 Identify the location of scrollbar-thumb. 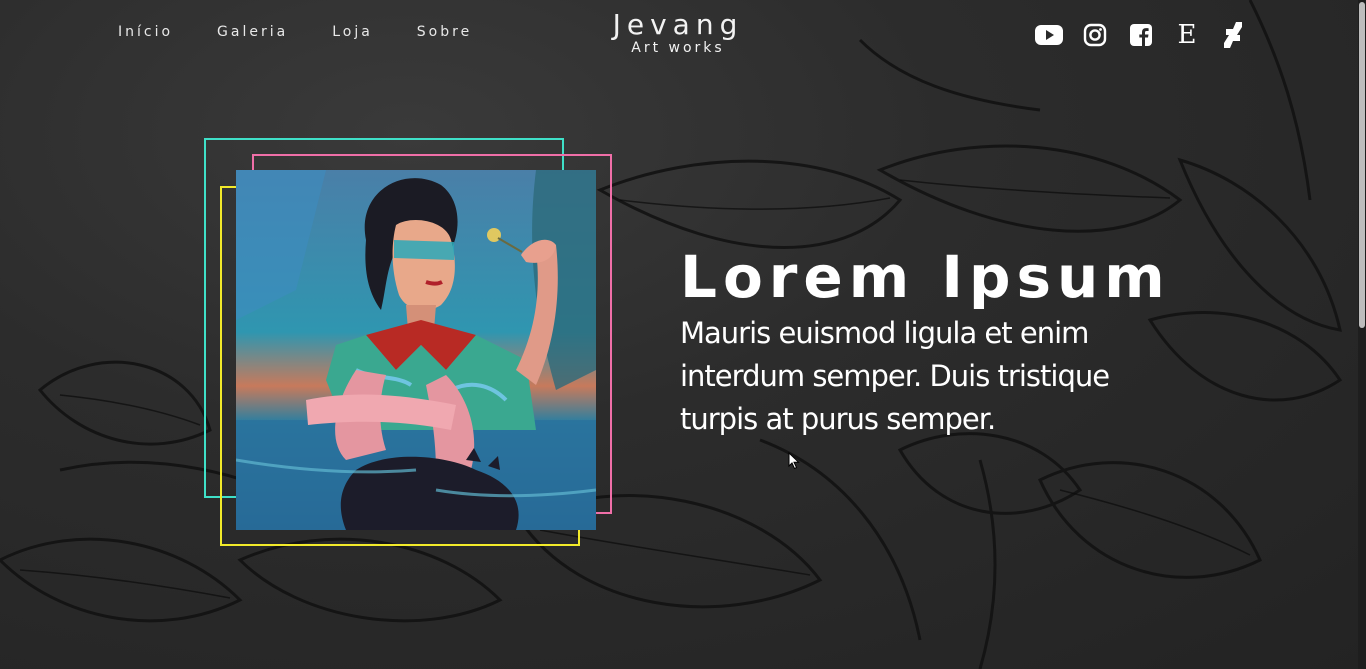
(1362, 165).